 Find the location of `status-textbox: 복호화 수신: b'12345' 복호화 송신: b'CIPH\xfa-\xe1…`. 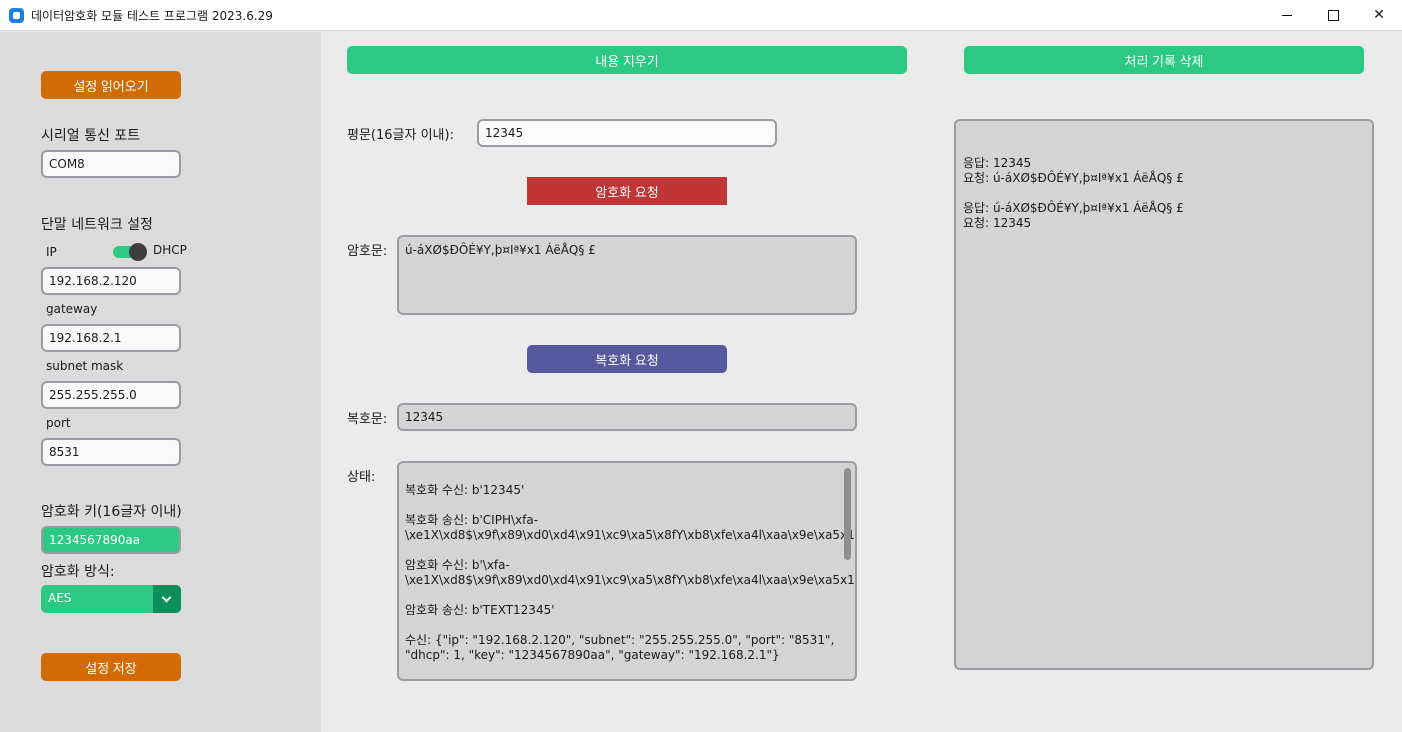

status-textbox: 복호화 수신: b'12345' 복호화 송신: b'CIPH\xfa-\xe1… is located at coordinates (627, 571).